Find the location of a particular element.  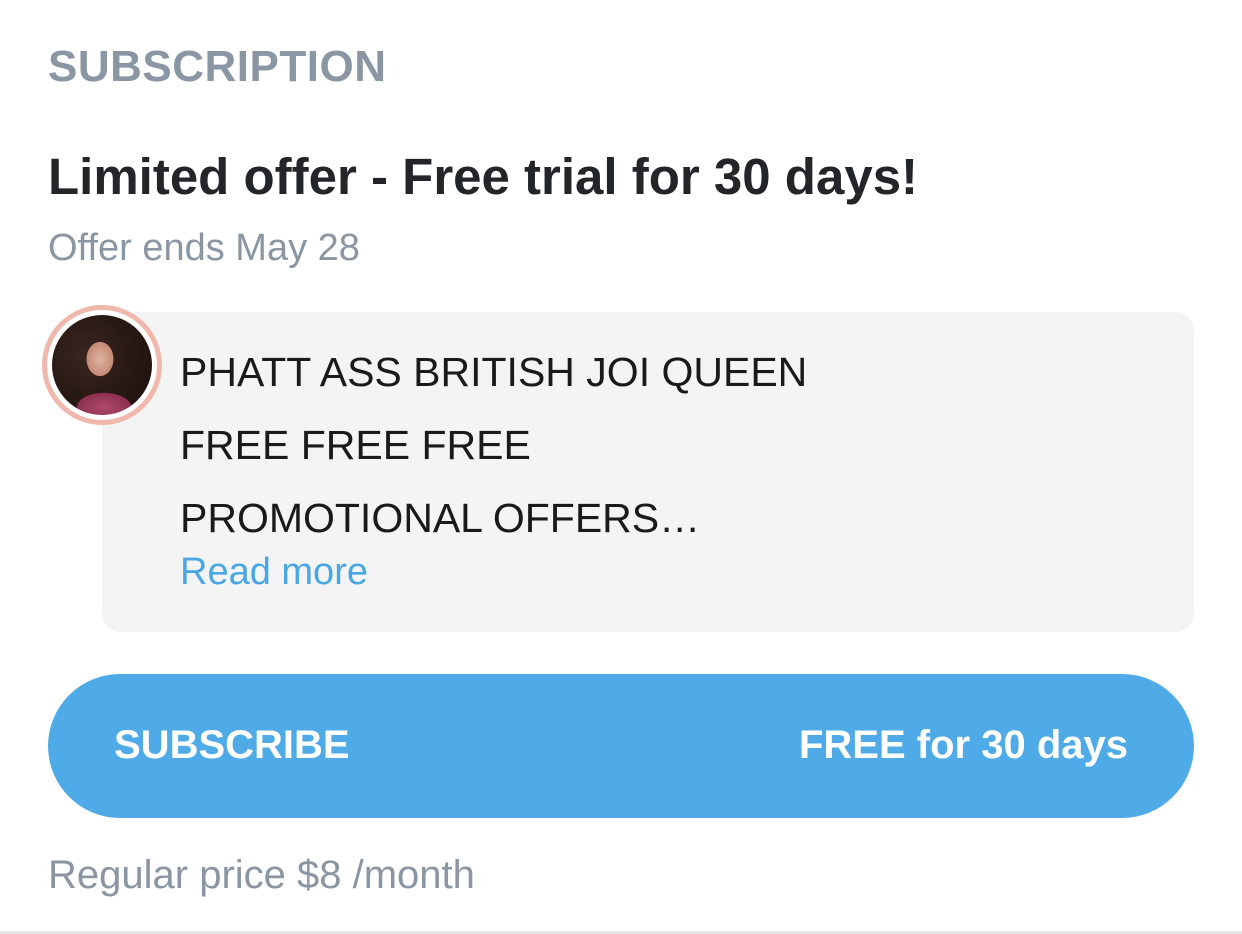

subscribe-button: SUBSCRIBE FREE for 30 days is located at coordinates (621, 746).